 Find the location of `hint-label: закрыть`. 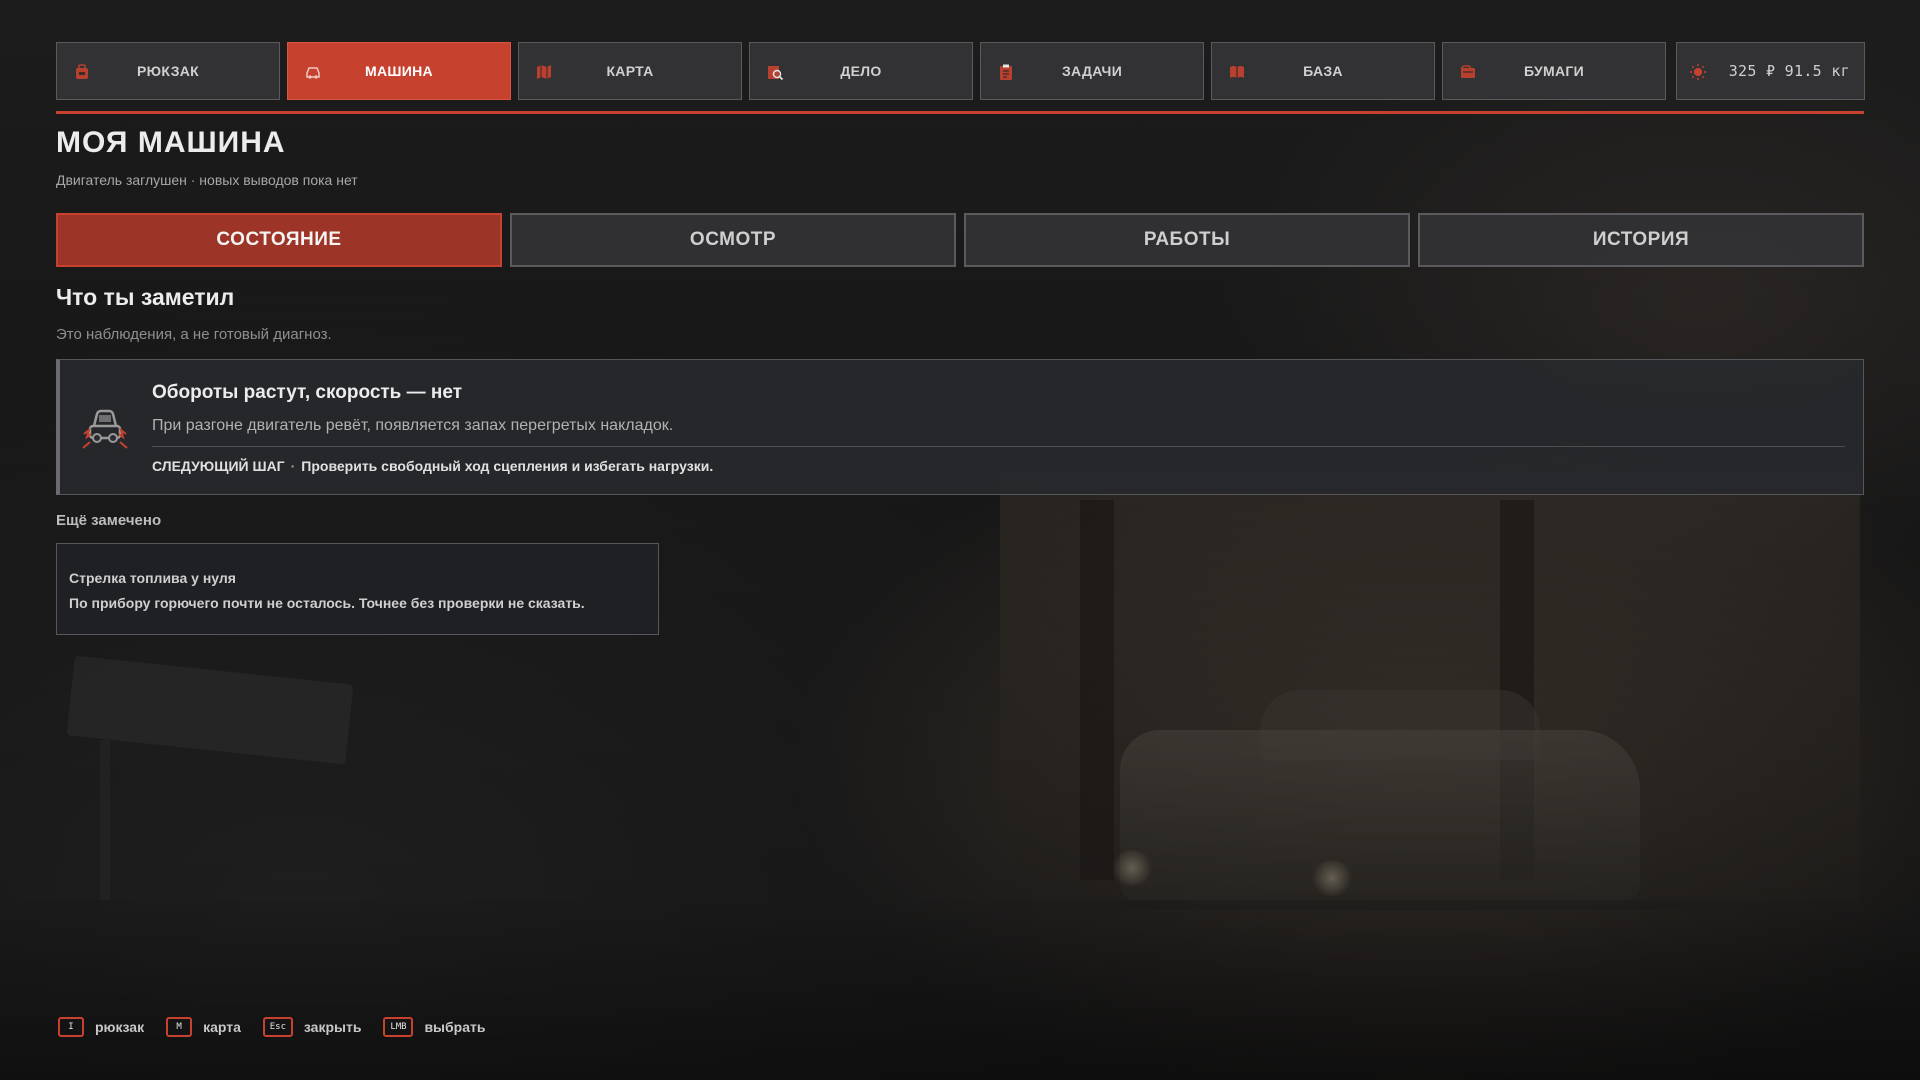

hint-label: закрыть is located at coordinates (332, 1027).